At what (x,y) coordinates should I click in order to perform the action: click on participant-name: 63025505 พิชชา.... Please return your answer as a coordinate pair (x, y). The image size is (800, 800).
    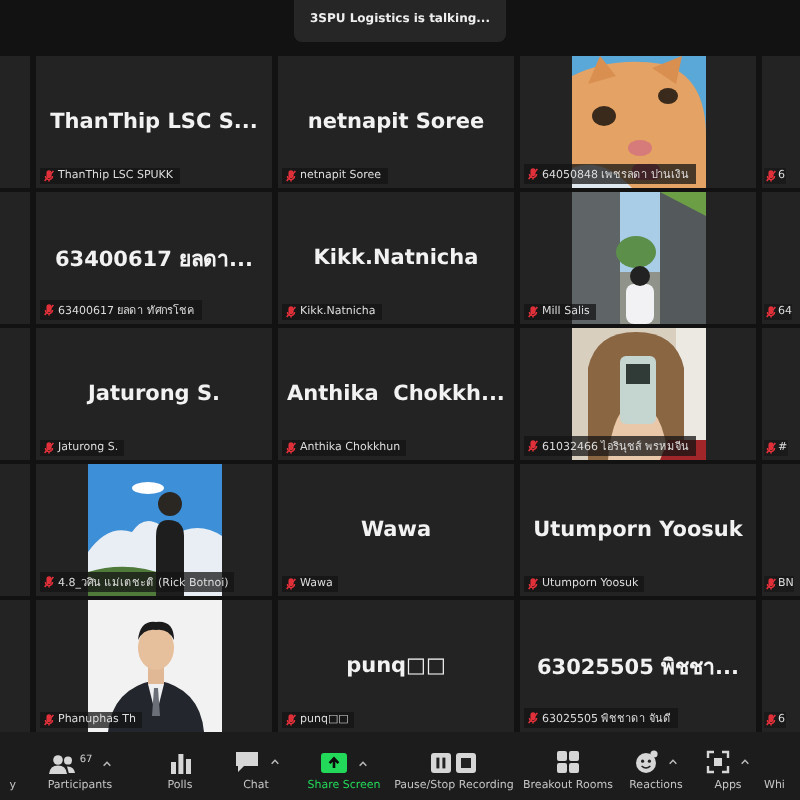
    Looking at the image, I should click on (638, 668).